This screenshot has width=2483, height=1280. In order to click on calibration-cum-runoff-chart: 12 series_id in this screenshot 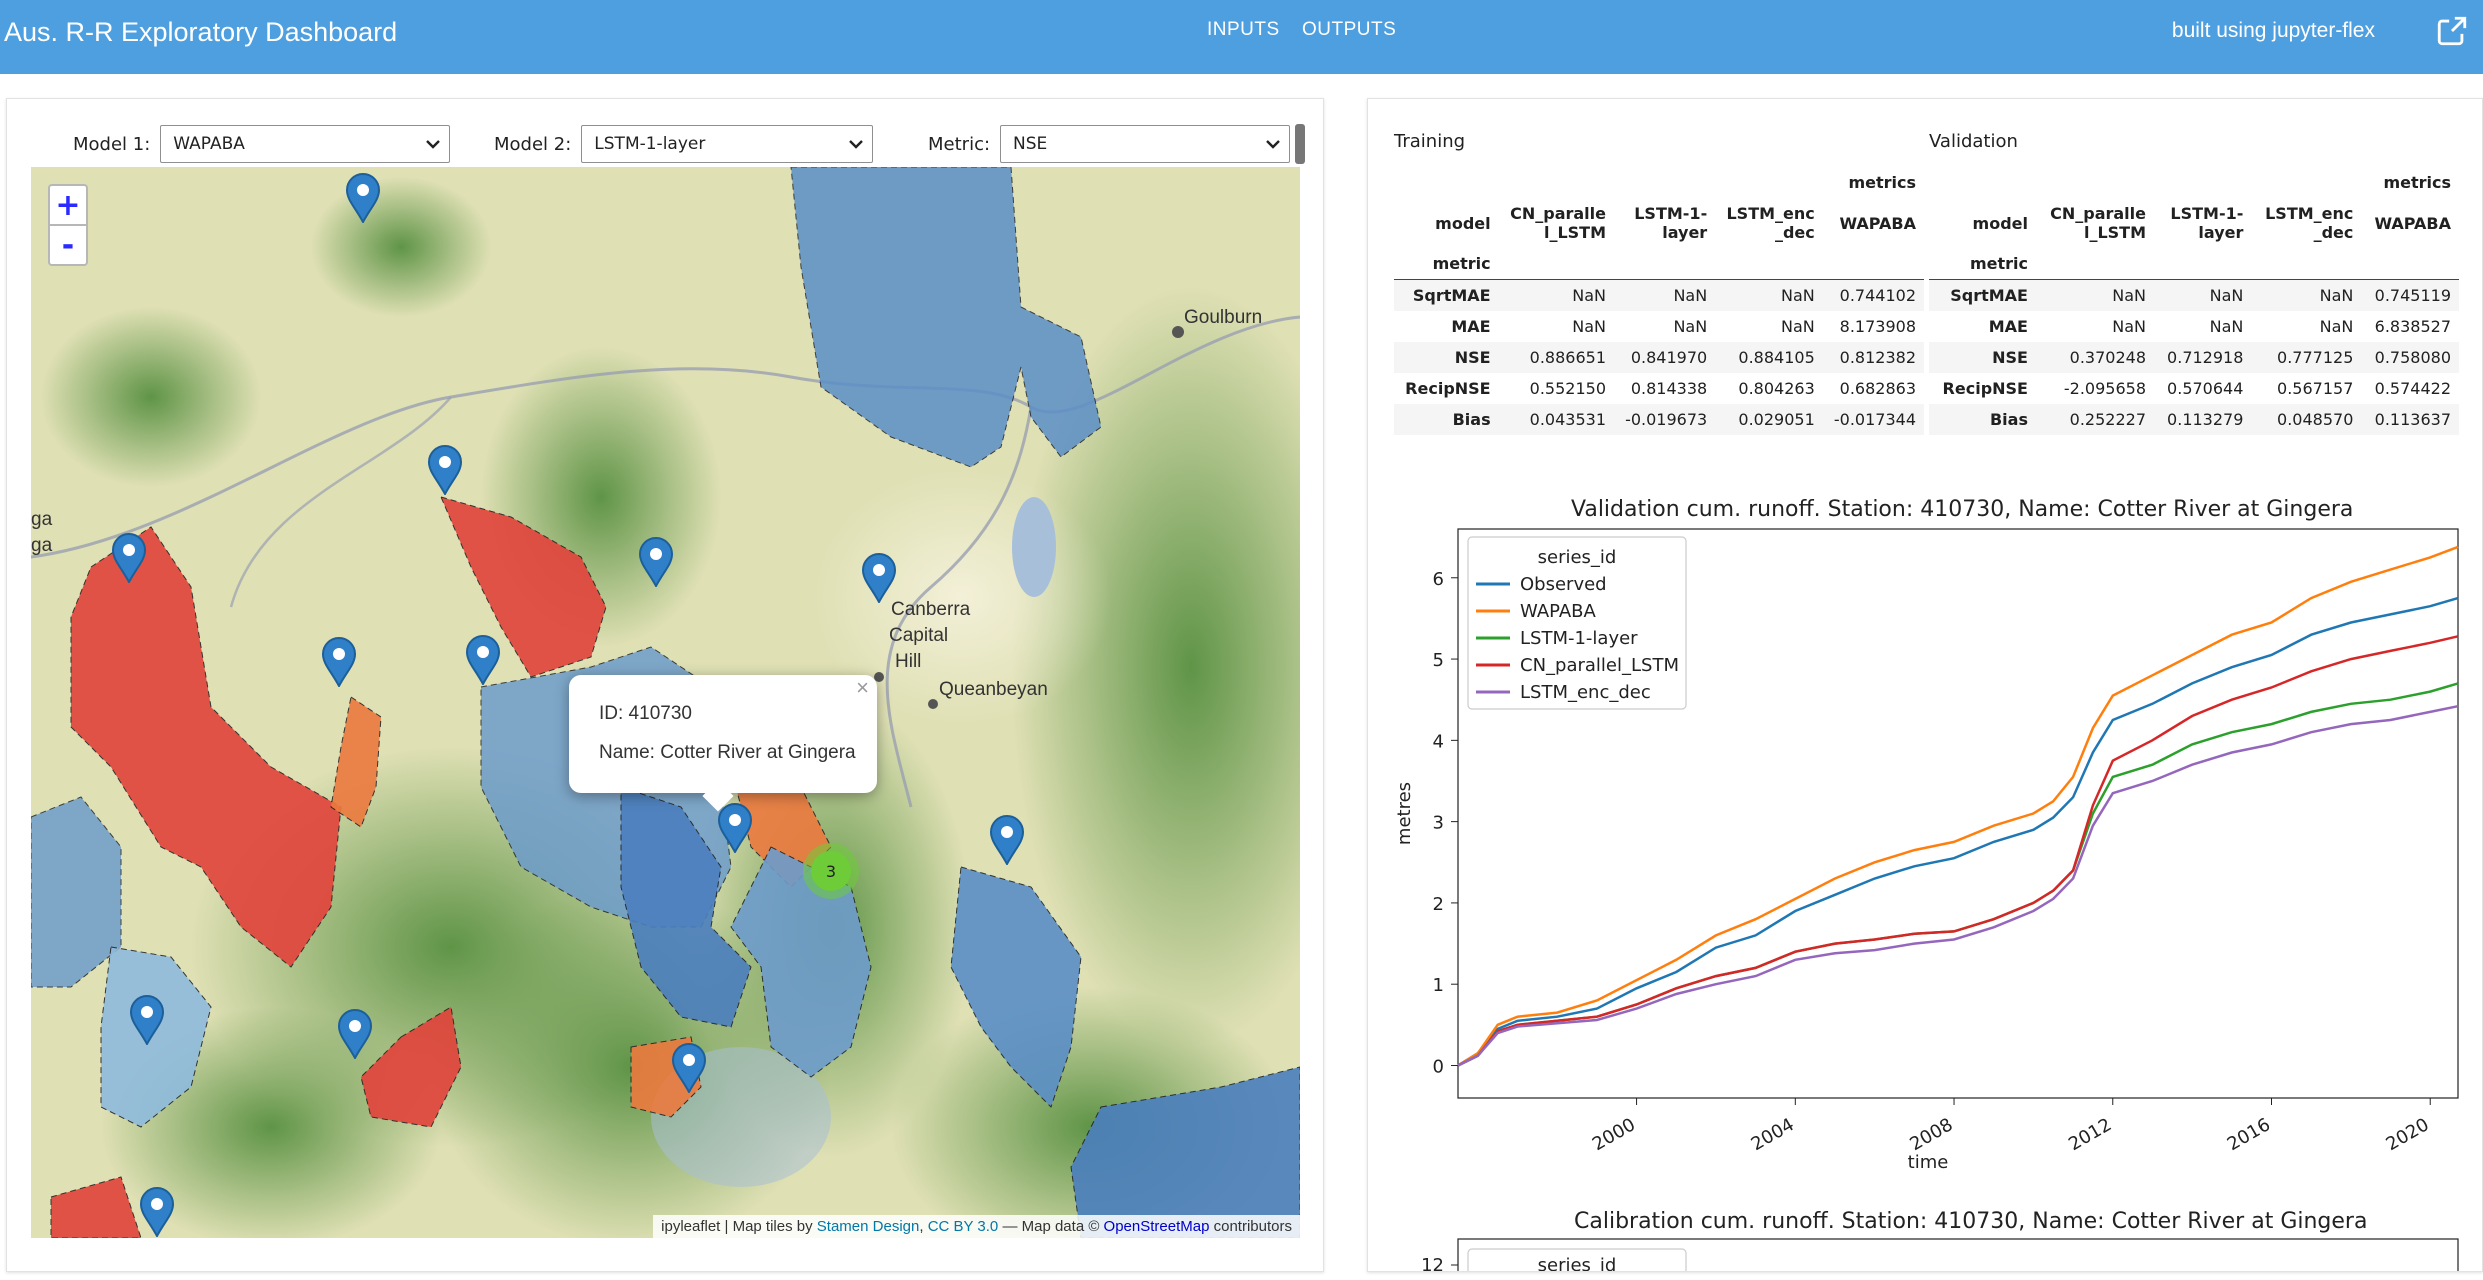, I will do `click(1940, 1255)`.